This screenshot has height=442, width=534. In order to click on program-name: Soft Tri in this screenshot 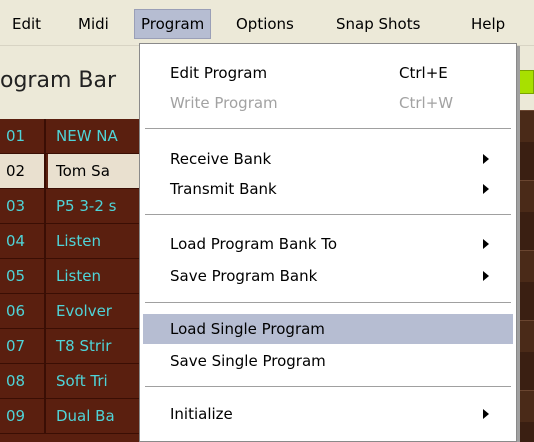, I will do `click(94, 381)`.